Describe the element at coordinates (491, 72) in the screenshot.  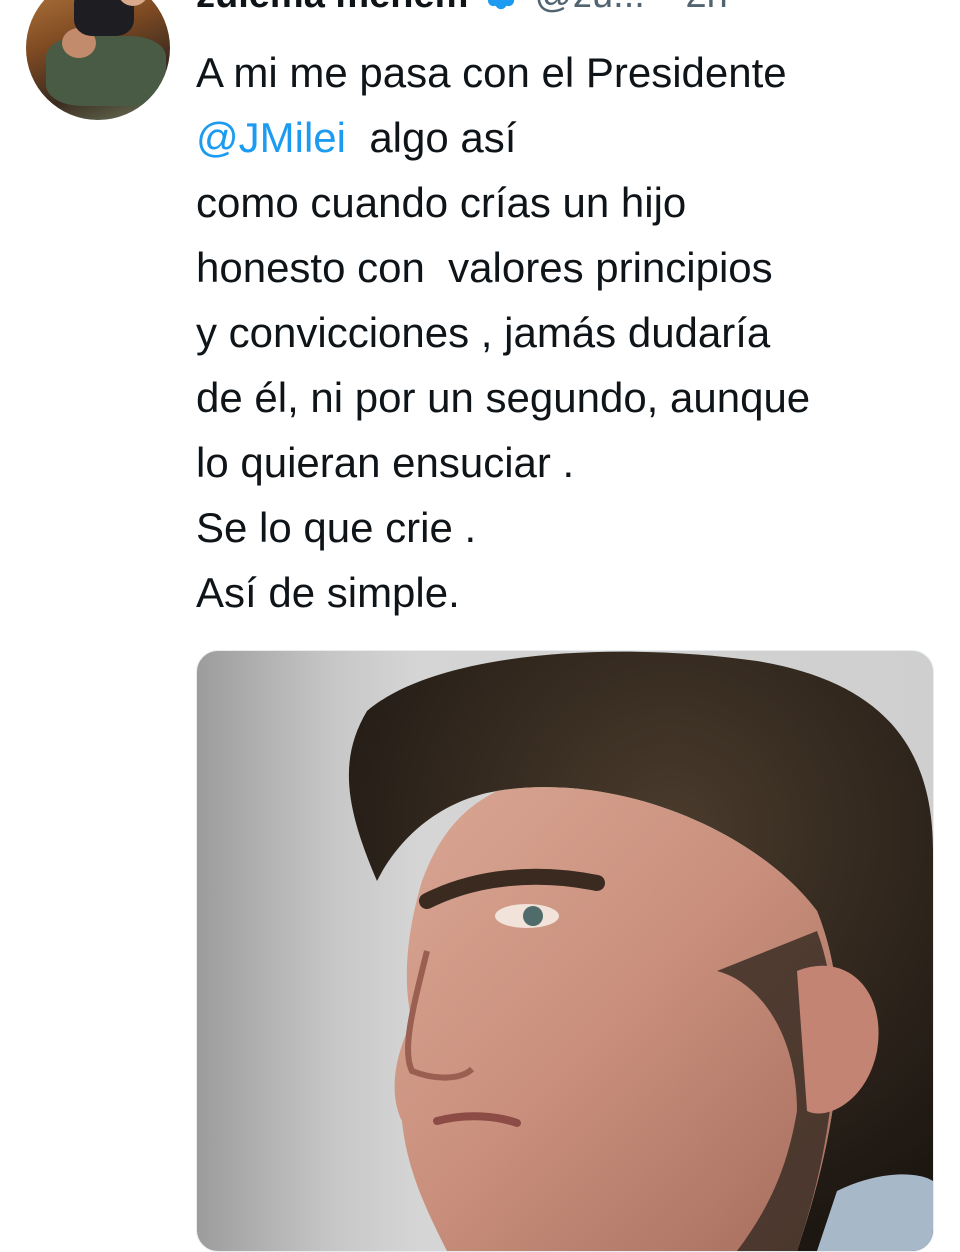
I see `tweet-line: A mi me pasa con el Presidente` at that location.